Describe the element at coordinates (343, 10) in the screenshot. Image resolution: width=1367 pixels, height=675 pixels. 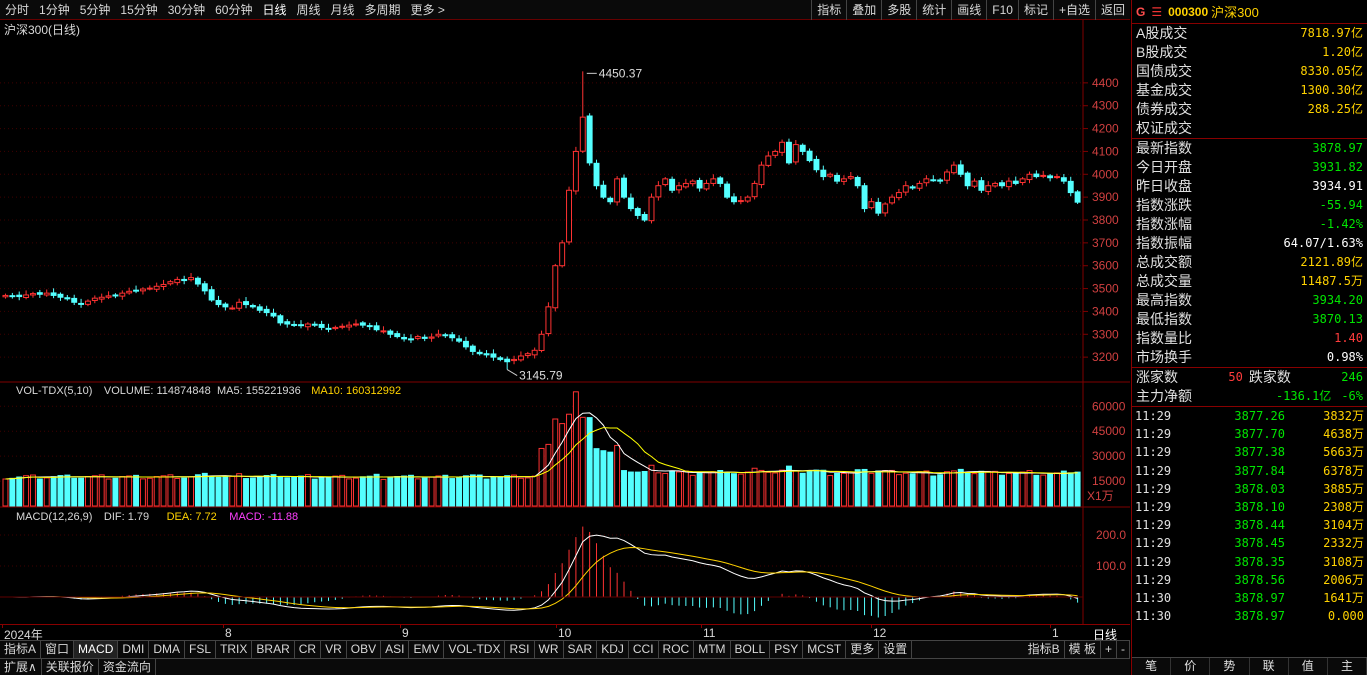
I see `period-8: 月线` at that location.